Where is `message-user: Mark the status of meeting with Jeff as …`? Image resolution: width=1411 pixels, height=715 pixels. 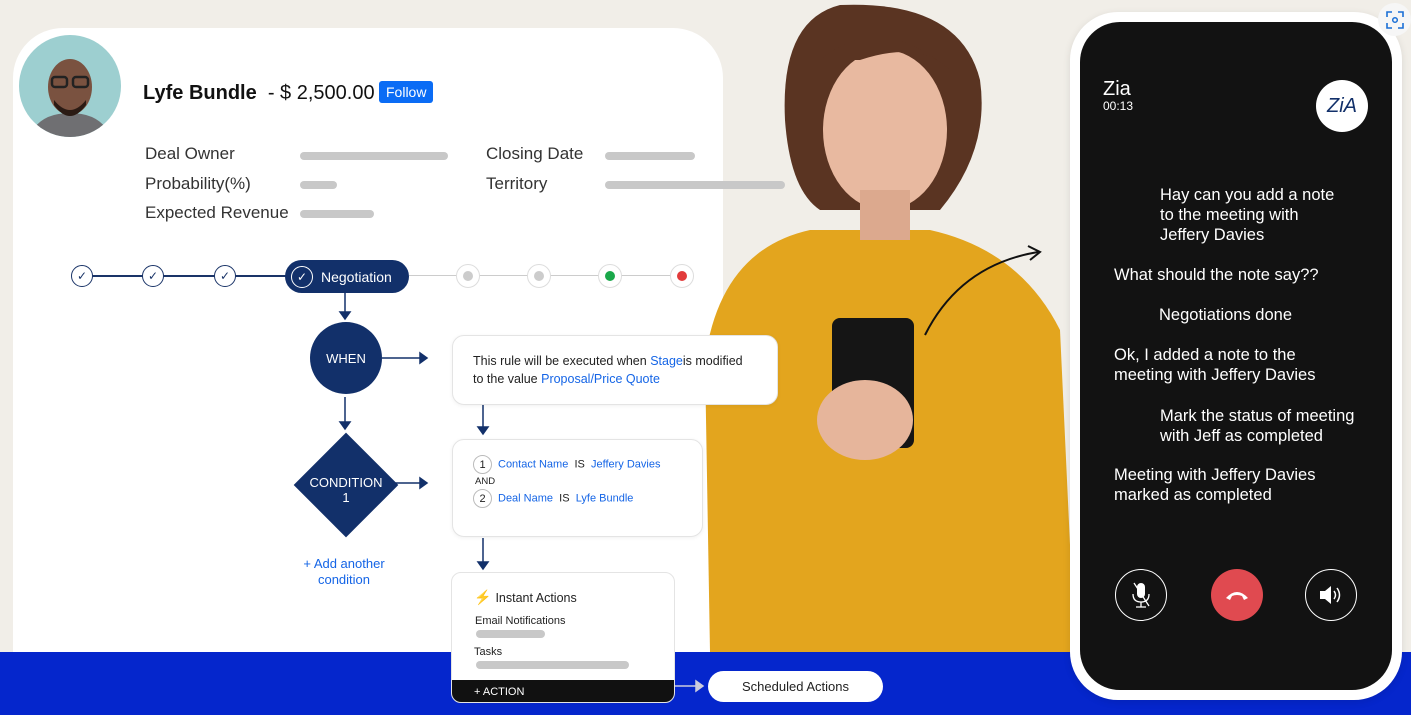 message-user: Mark the status of meeting with Jeff as … is located at coordinates (1257, 426).